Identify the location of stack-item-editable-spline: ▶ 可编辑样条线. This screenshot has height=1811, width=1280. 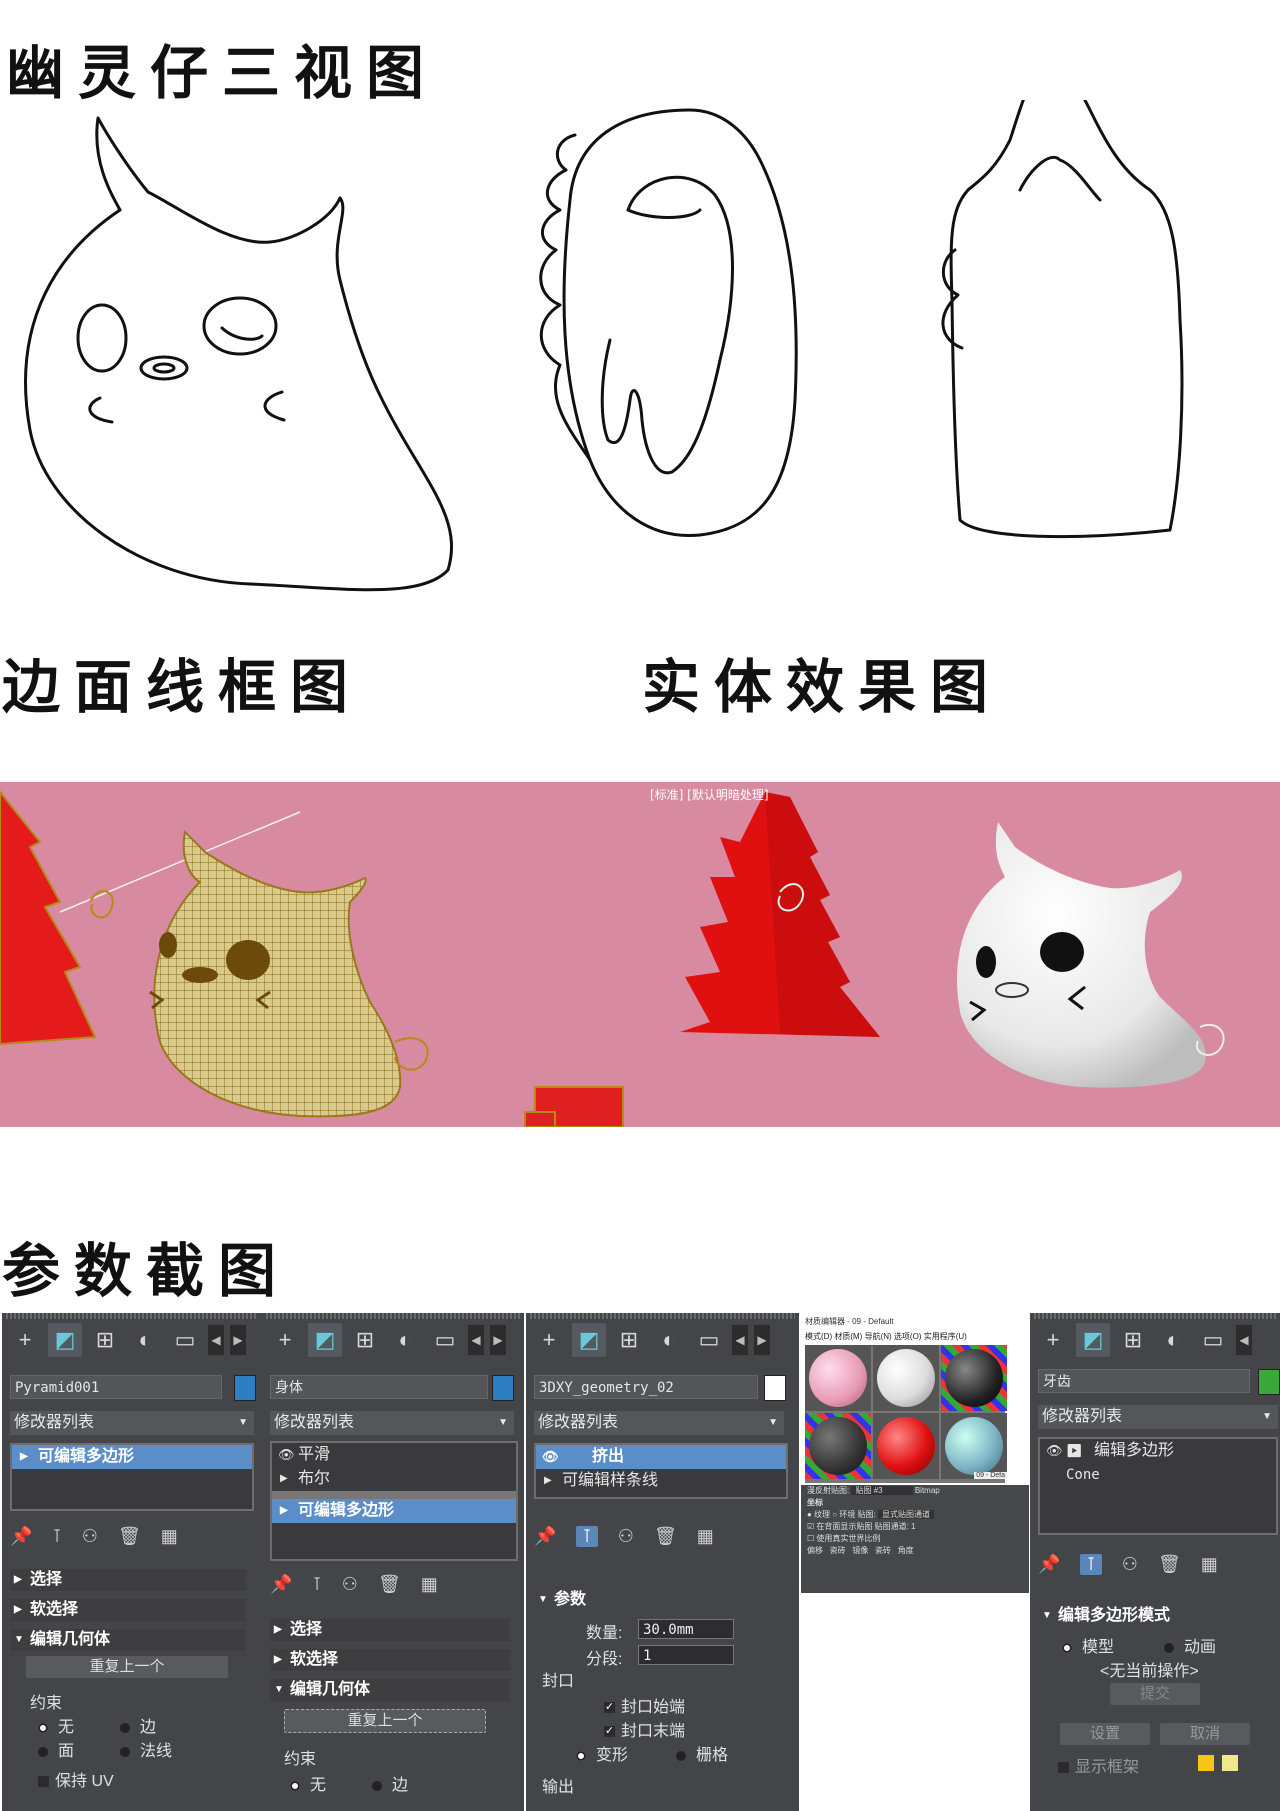
(661, 1481).